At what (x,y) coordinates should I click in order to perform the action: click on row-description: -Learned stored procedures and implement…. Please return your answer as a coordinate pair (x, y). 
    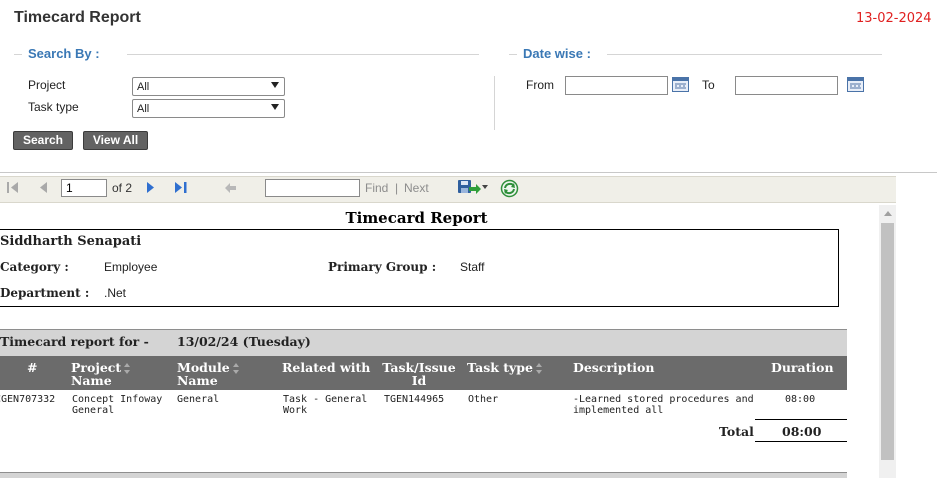
    Looking at the image, I should click on (663, 405).